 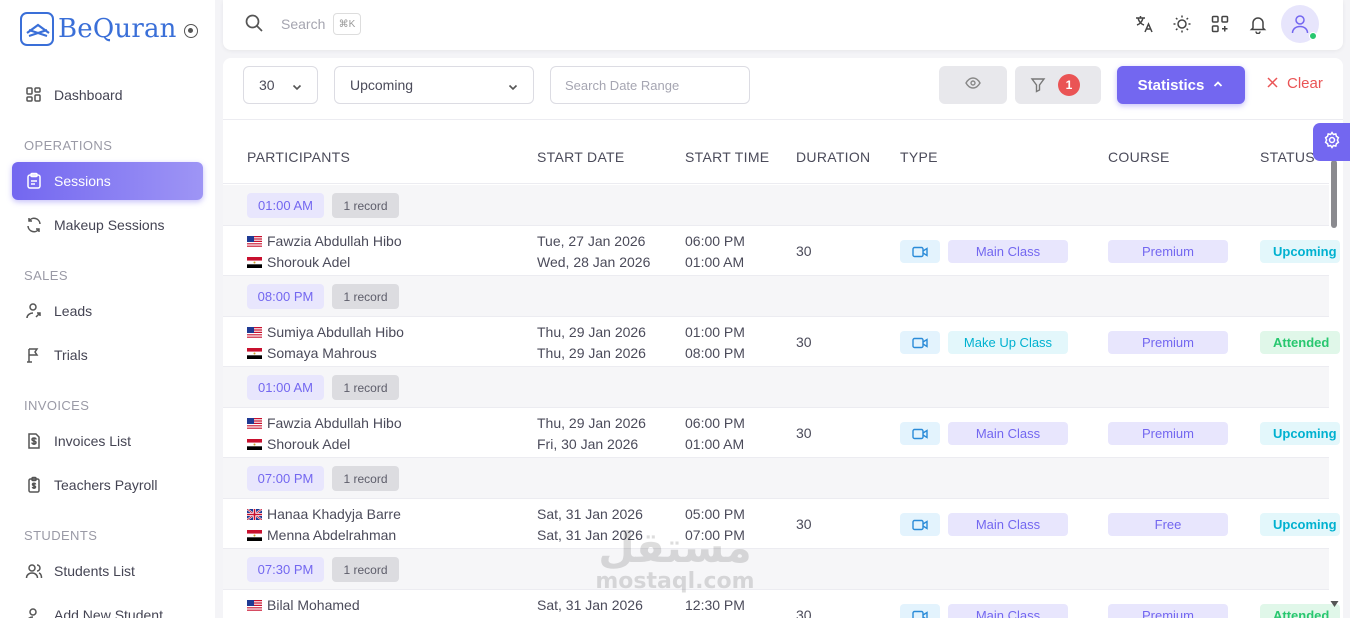 What do you see at coordinates (1139, 157) in the screenshot?
I see `column-header-course: COURSE` at bounding box center [1139, 157].